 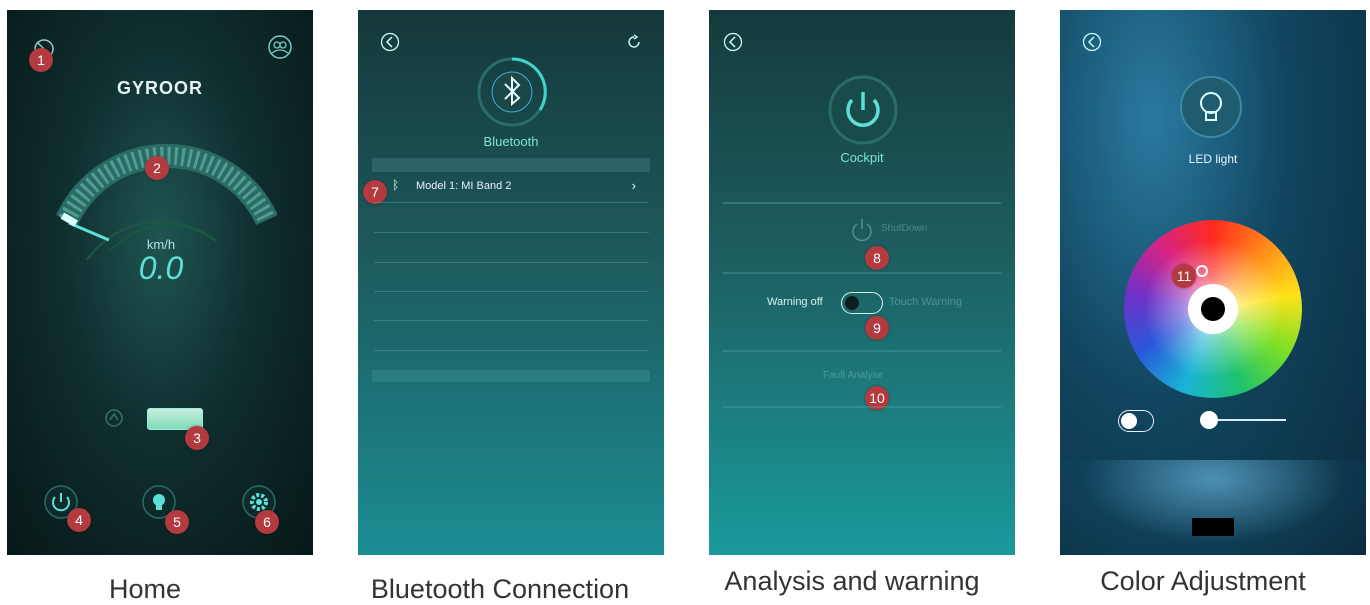 What do you see at coordinates (375, 192) in the screenshot?
I see `badge-7: 7` at bounding box center [375, 192].